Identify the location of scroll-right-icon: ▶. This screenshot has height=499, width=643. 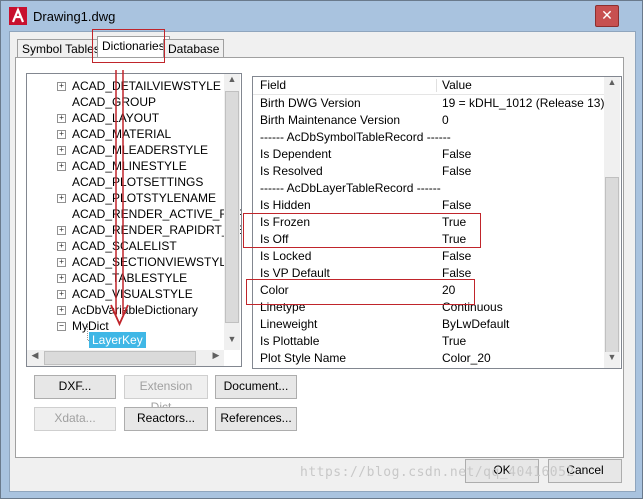
(216, 358).